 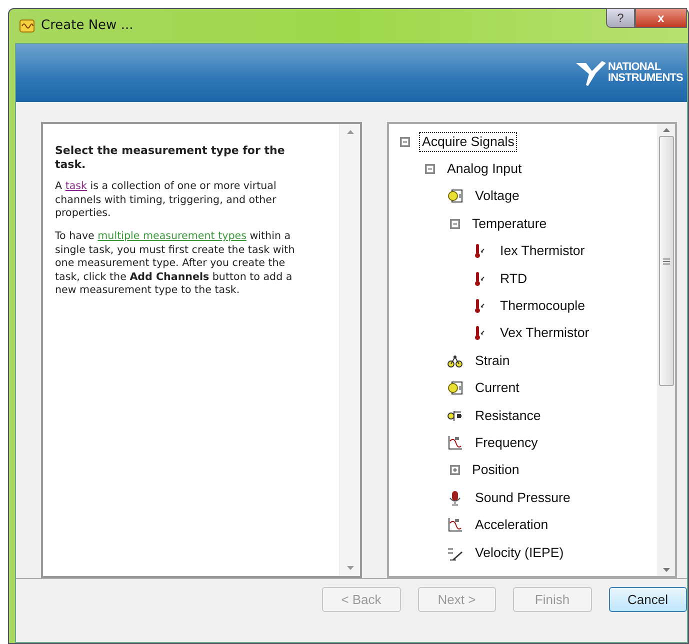 What do you see at coordinates (542, 251) in the screenshot?
I see `tree-item: Iex Thermistor` at bounding box center [542, 251].